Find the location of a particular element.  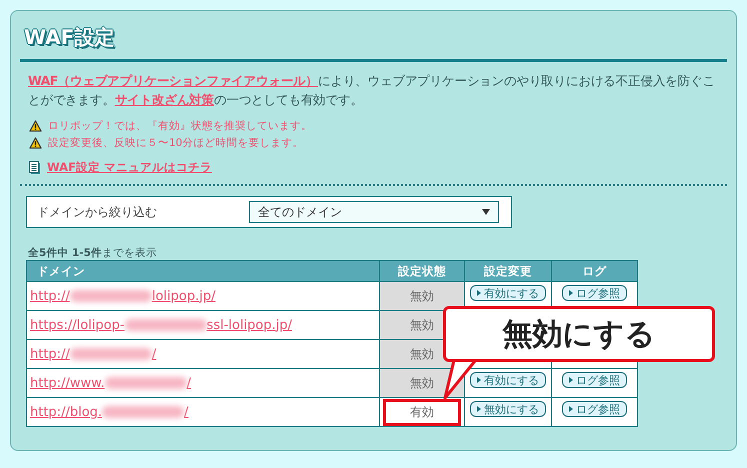

warning-text: ロリポップ！では、『有効』状態を推奨しています。 is located at coordinates (180, 125).